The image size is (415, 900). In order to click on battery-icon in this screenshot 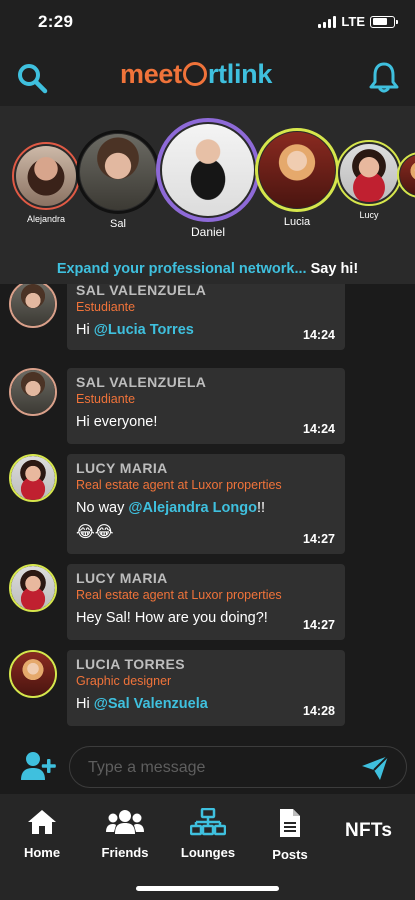, I will do `click(384, 21)`.